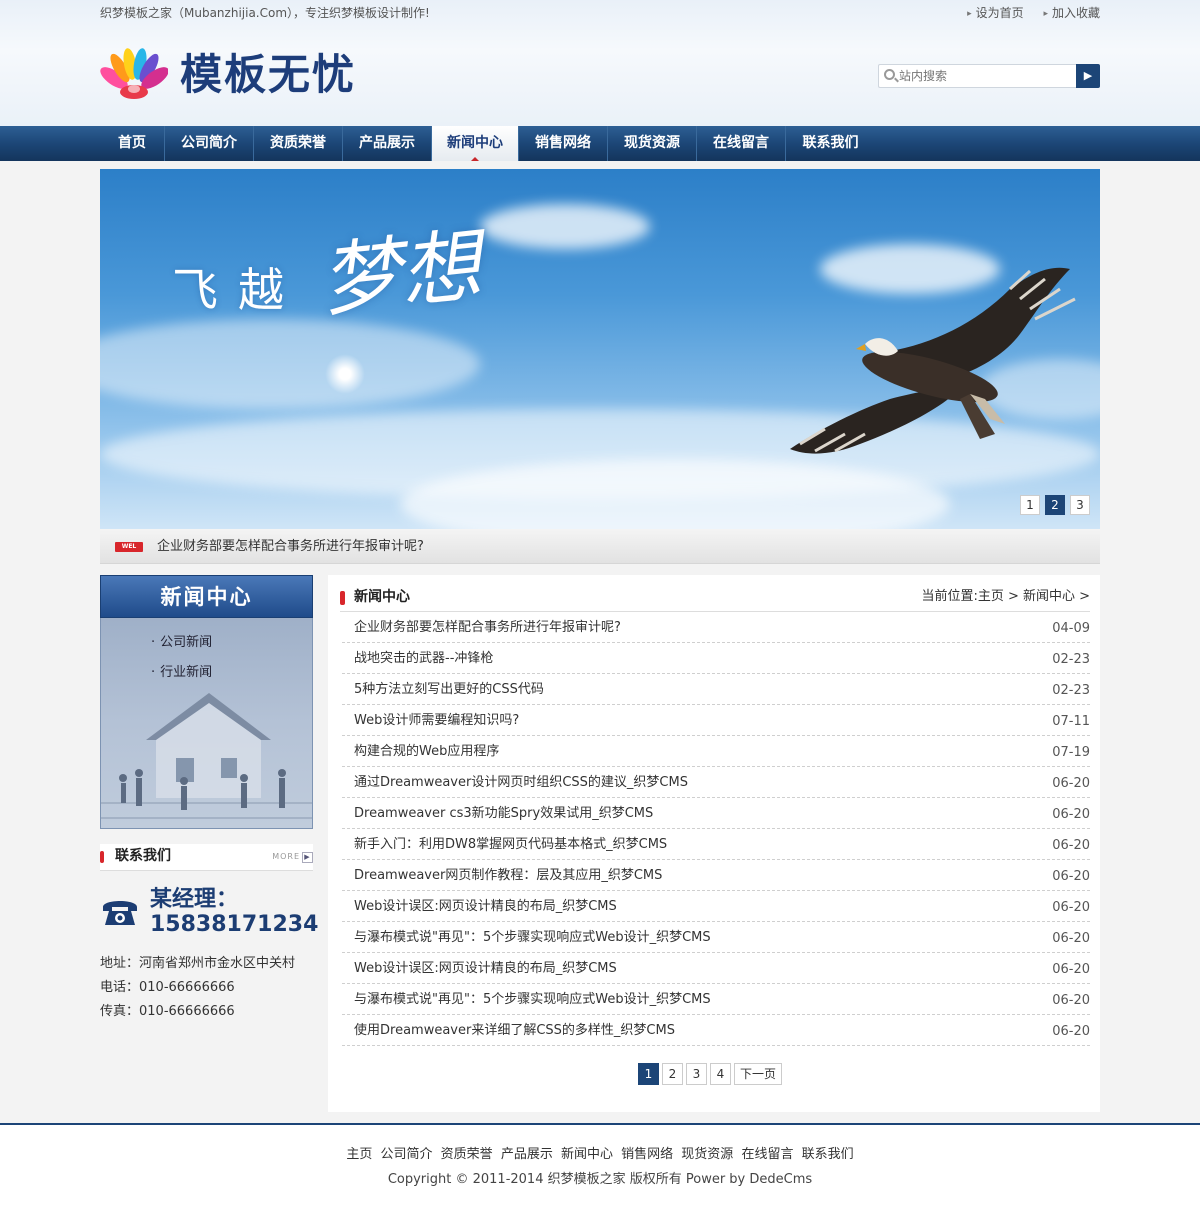 The image size is (1200, 1220). I want to click on main-title: 新闻中心, so click(382, 597).